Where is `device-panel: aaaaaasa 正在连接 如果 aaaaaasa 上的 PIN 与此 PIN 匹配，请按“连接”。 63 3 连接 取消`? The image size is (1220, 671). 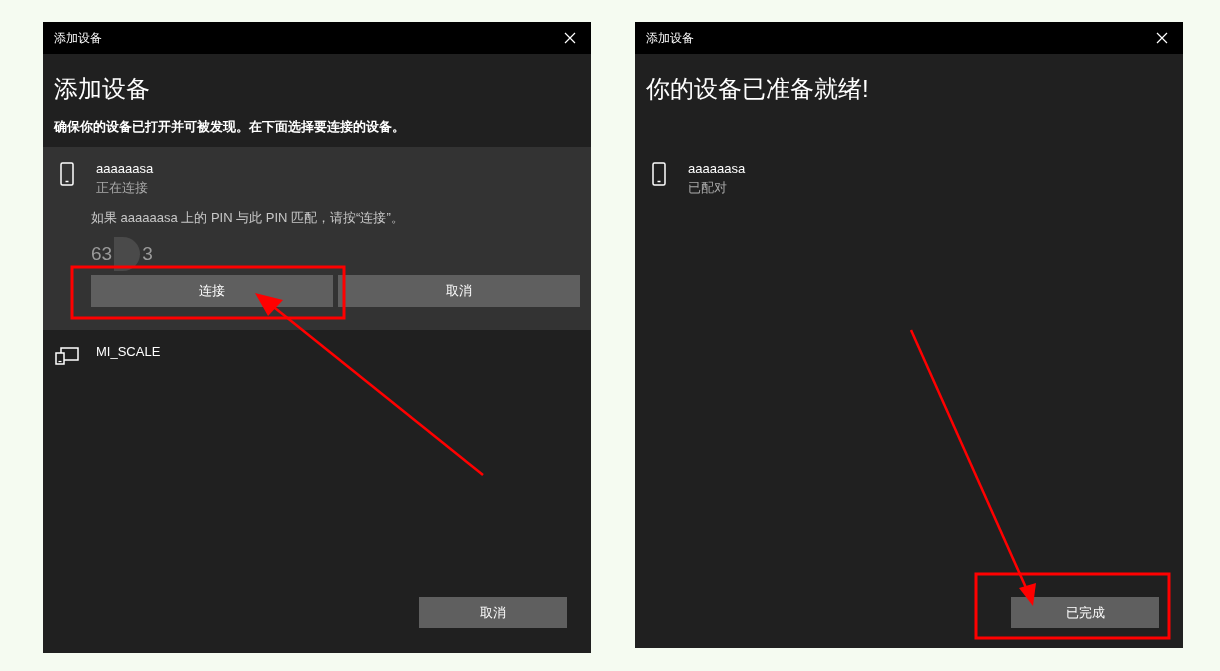 device-panel: aaaaaasa 正在连接 如果 aaaaaasa 上的 PIN 与此 PIN 匹配，请按“连接”。 63 3 连接 取消 is located at coordinates (317, 238).